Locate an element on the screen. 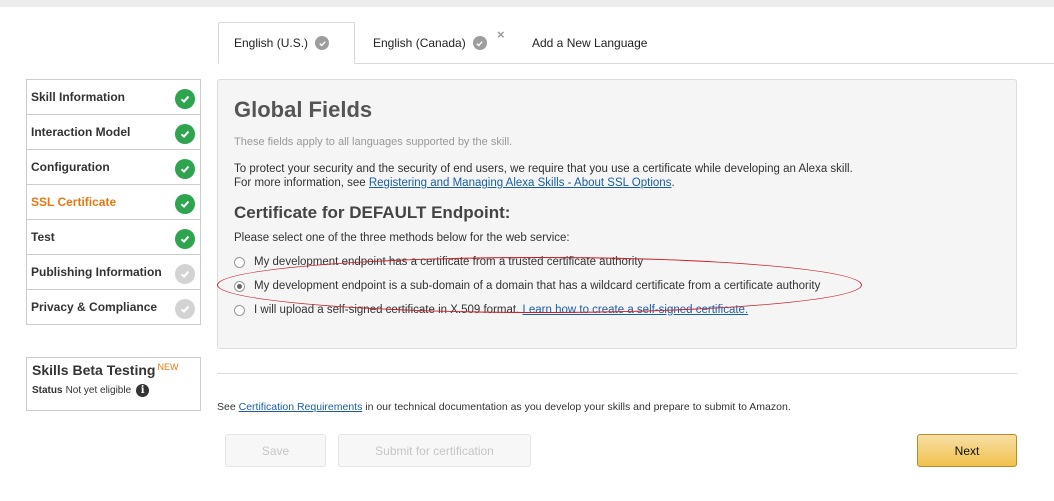 This screenshot has width=1054, height=501. tab-label: English (Canada) is located at coordinates (419, 43).